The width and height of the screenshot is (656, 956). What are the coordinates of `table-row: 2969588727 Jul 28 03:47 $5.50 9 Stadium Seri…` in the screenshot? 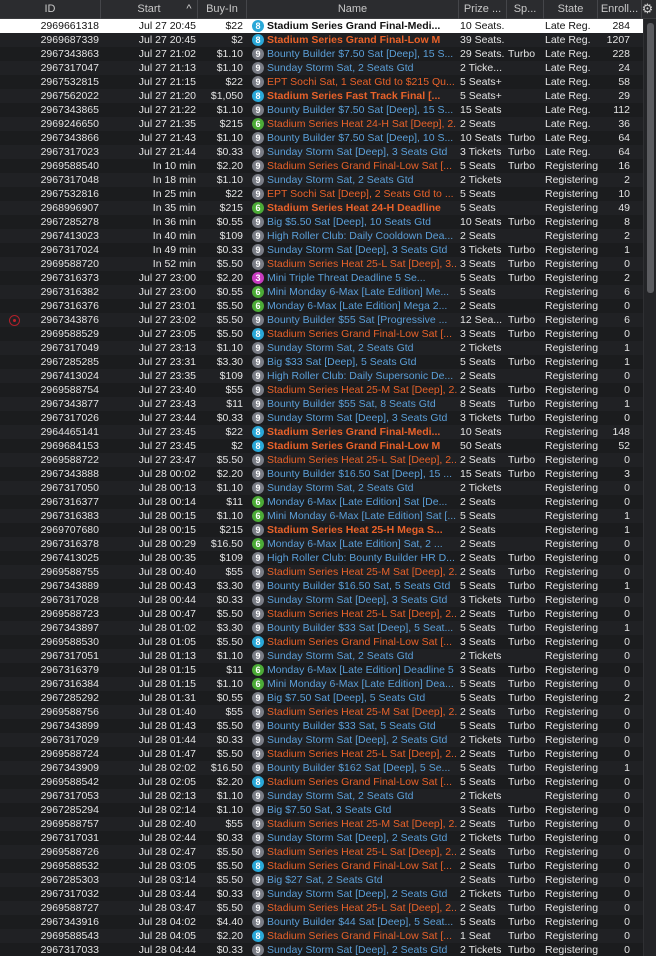 It's located at (321, 908).